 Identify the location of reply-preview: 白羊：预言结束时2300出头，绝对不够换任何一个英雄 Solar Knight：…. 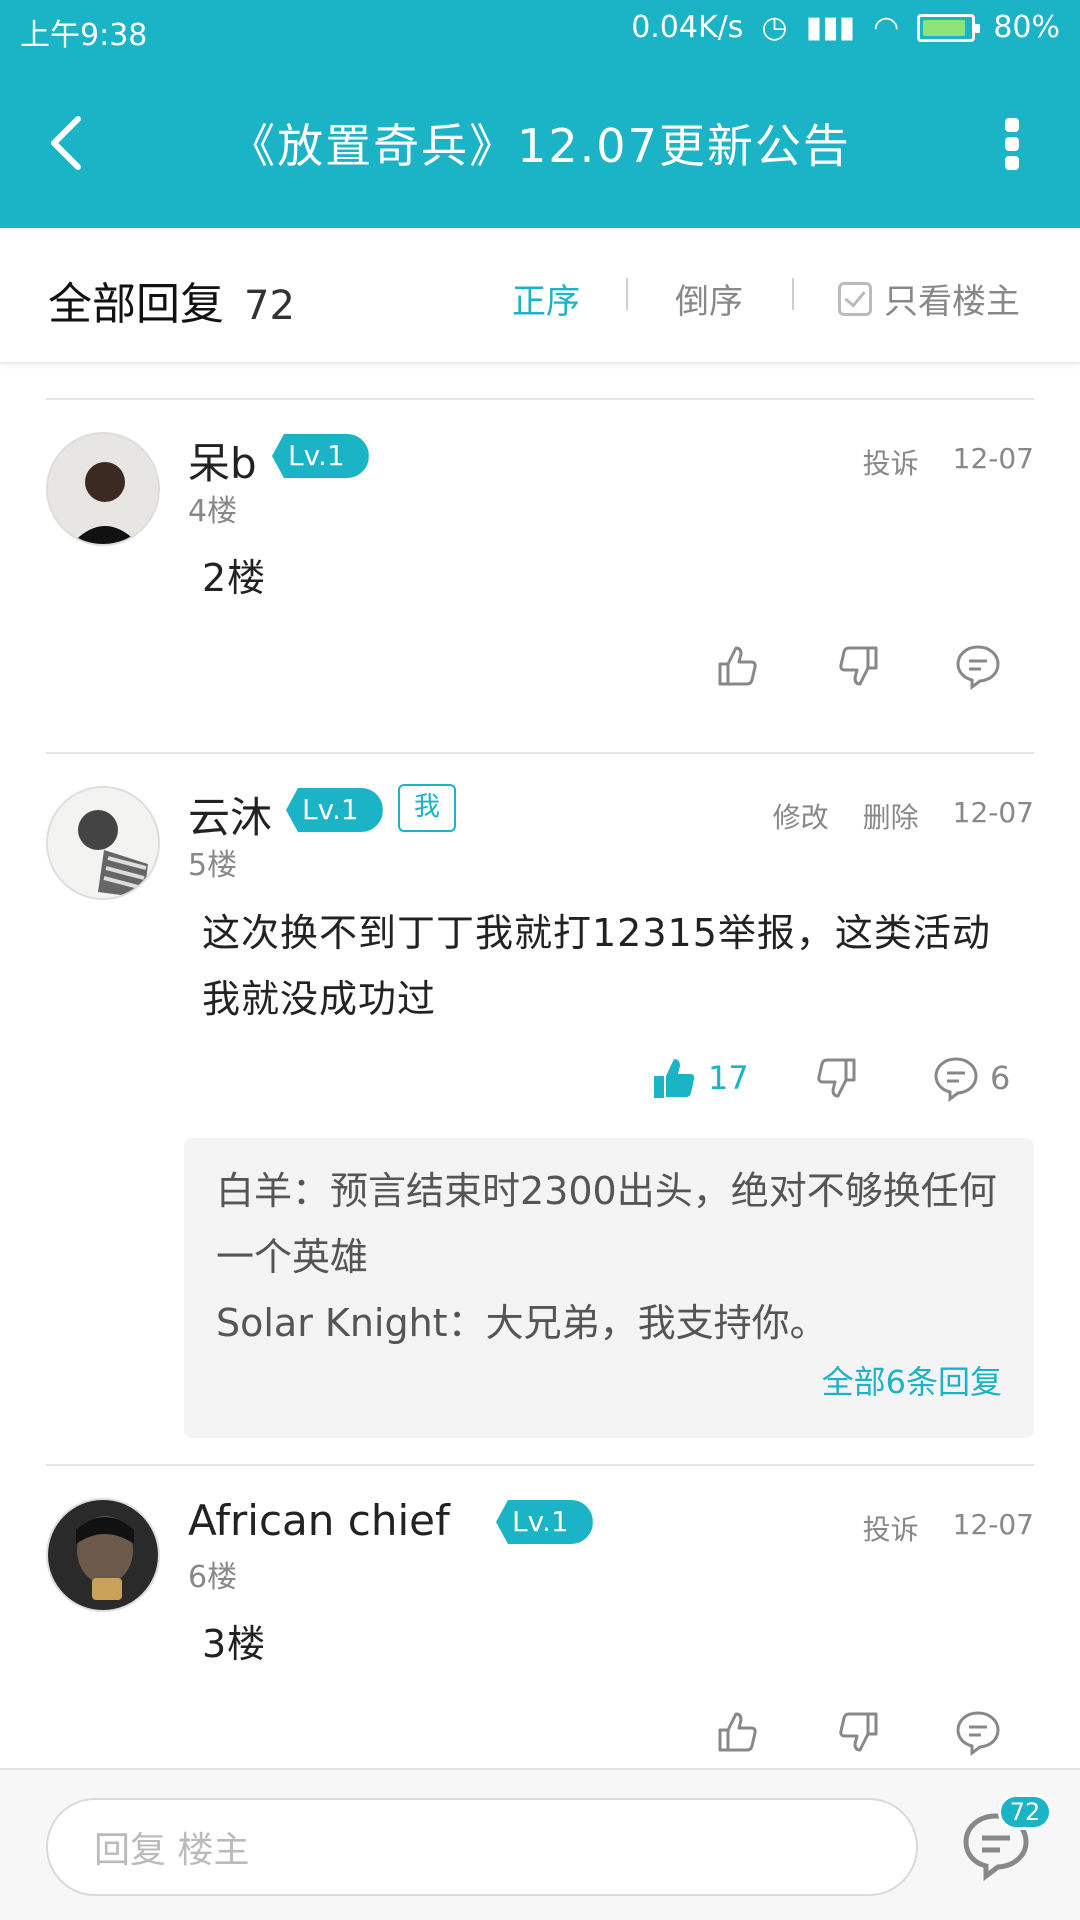
(609, 1288).